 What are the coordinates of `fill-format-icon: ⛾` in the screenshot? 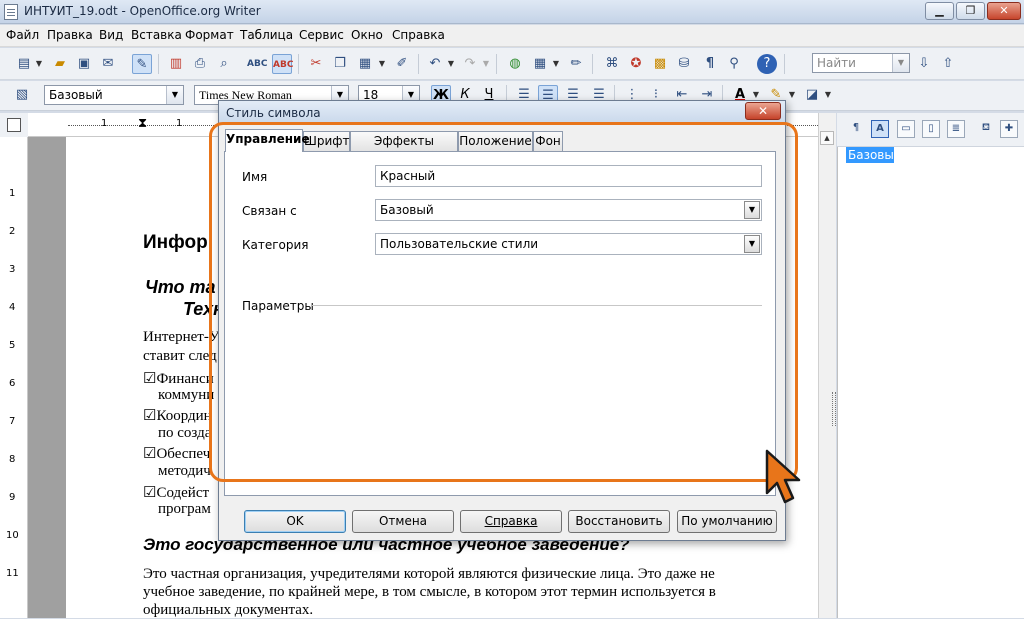 It's located at (986, 129).